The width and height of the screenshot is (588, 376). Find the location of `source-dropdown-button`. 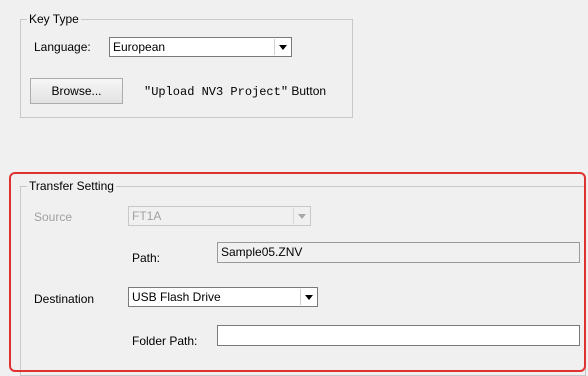

source-dropdown-button is located at coordinates (301, 216).